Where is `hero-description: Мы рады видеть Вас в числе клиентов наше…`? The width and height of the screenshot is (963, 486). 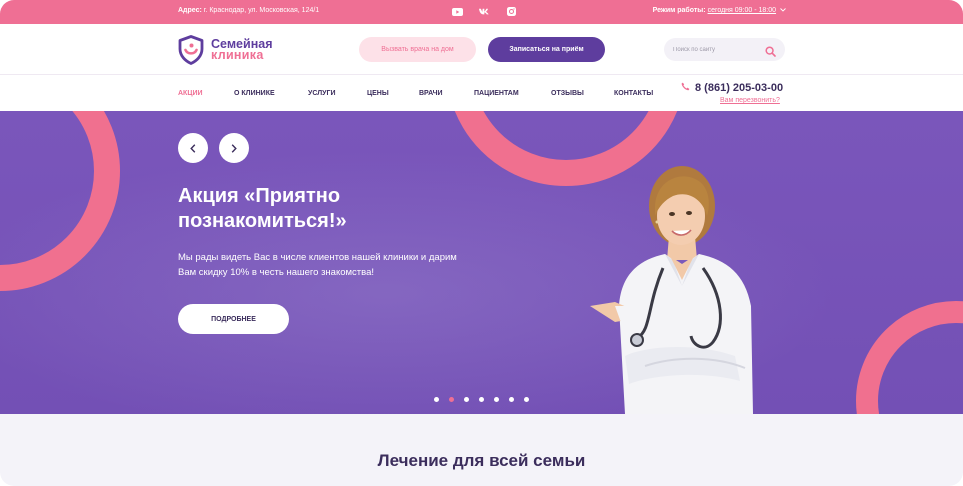
hero-description: Мы рады видеть Вас в числе клиентов наше… is located at coordinates (338, 265).